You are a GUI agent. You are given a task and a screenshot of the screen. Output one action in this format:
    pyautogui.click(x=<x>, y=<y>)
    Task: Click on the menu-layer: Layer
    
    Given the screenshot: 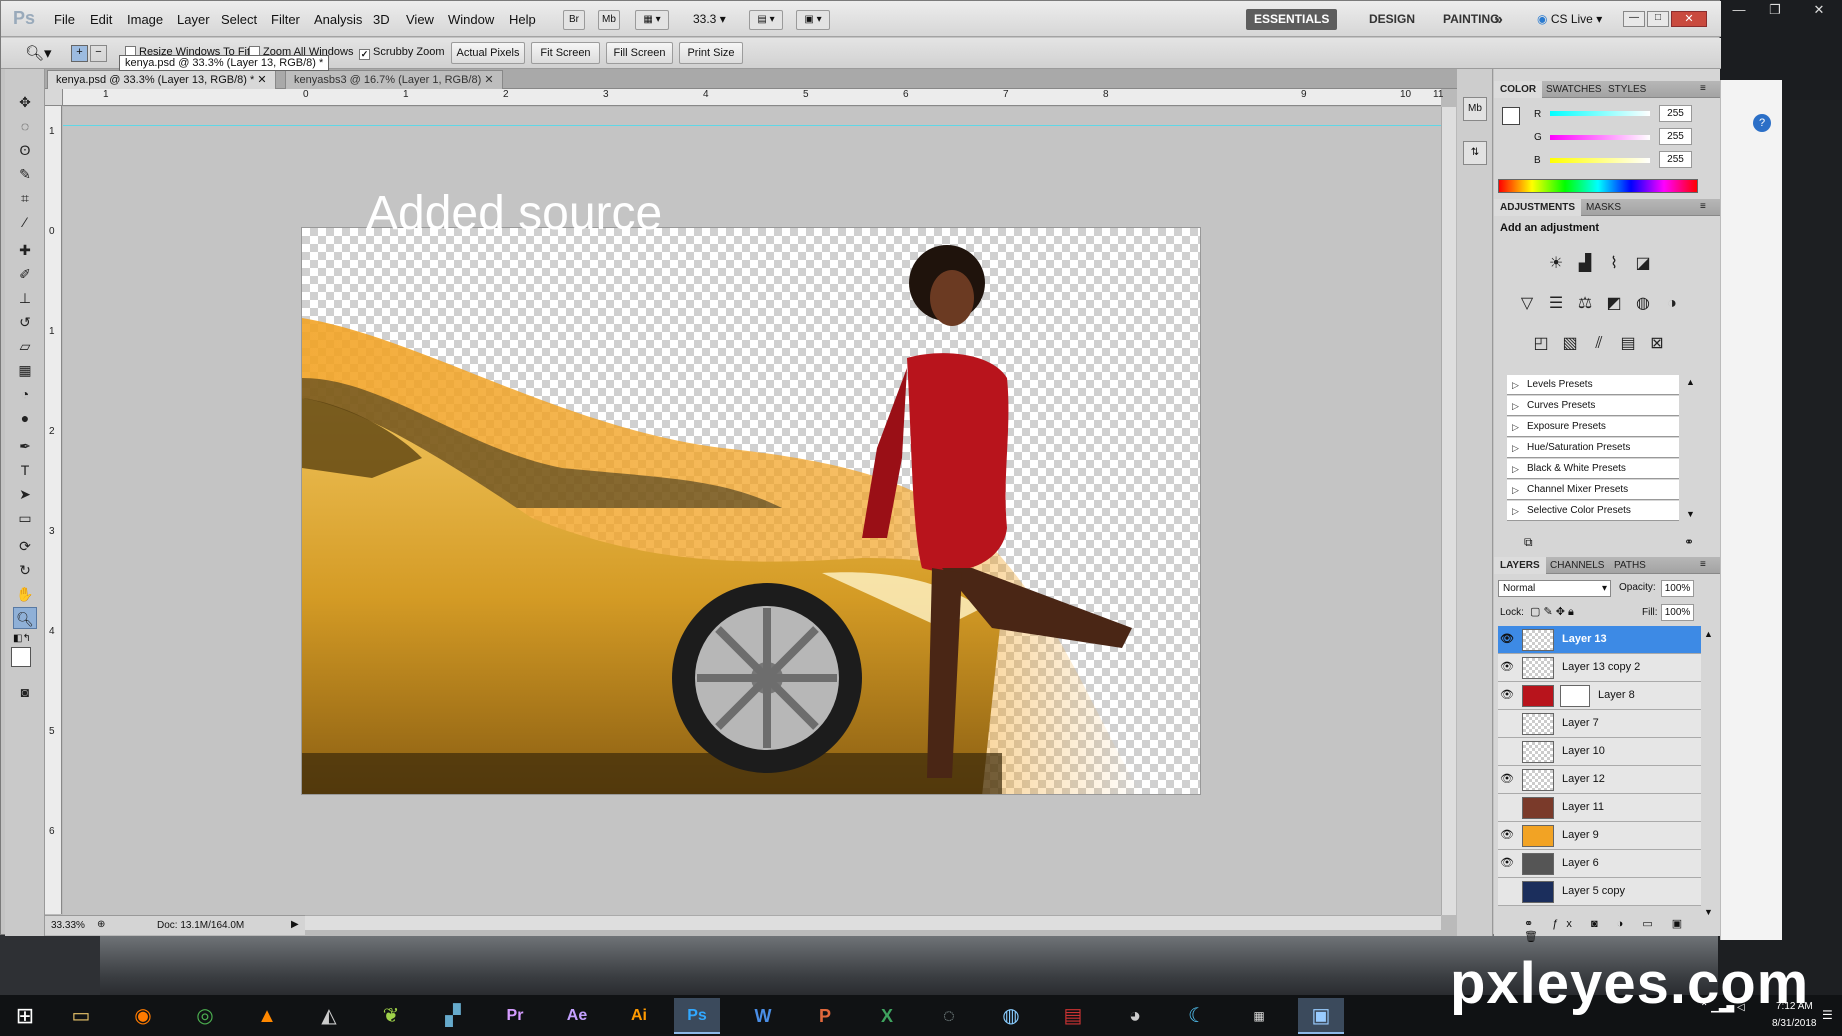 What is the action you would take?
    pyautogui.click(x=193, y=19)
    